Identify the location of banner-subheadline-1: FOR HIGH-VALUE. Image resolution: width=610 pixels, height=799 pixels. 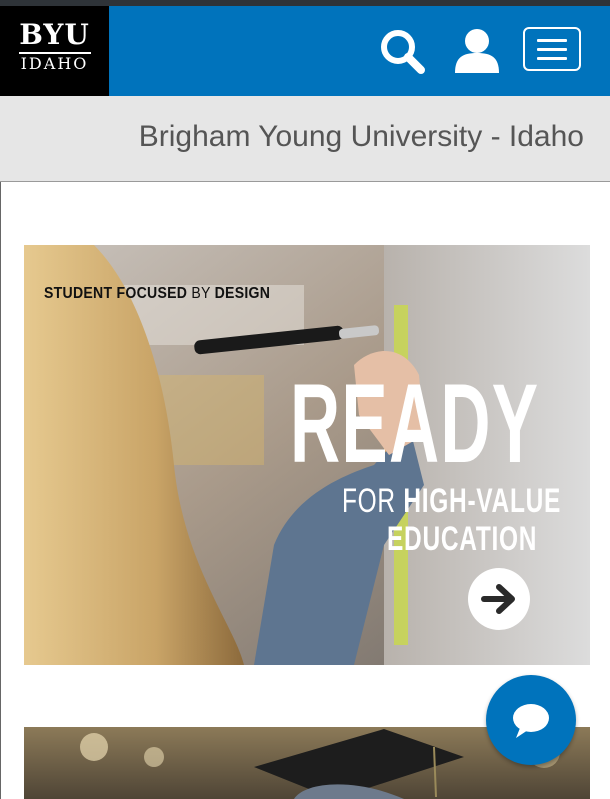
(452, 501).